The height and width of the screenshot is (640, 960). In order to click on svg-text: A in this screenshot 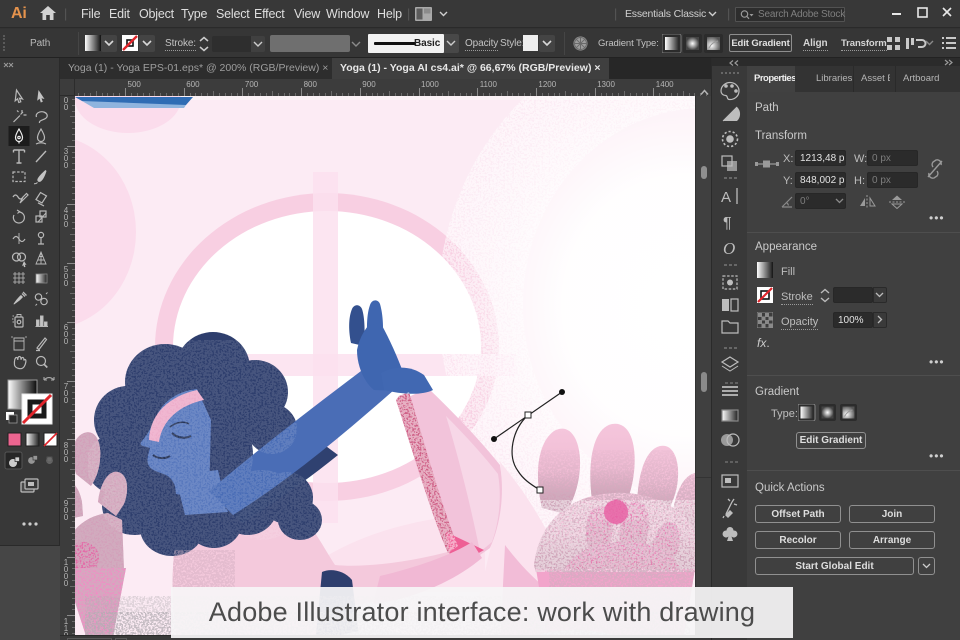, I will do `click(726, 197)`.